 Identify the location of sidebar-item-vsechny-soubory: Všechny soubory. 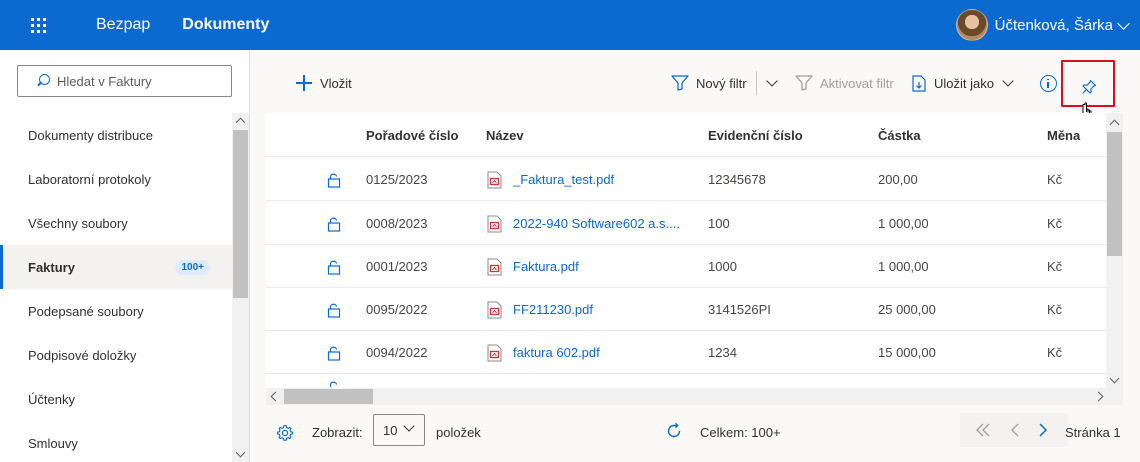
(116, 223).